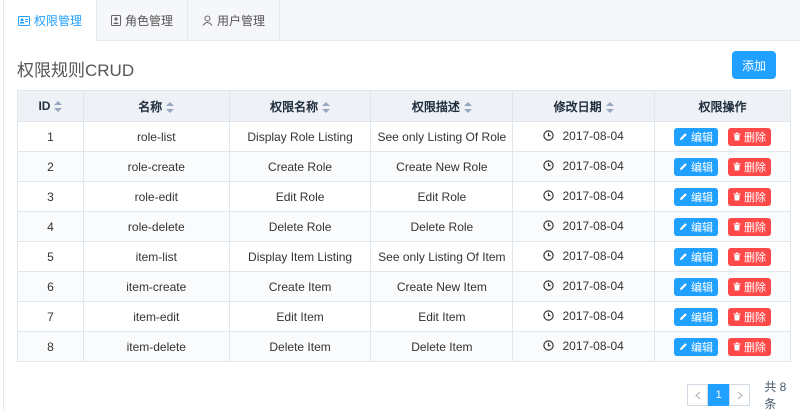  I want to click on prev-page-button, so click(698, 395).